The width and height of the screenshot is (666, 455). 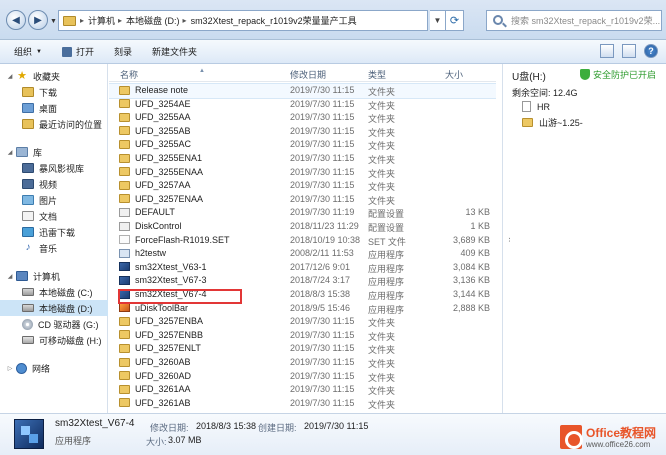 What do you see at coordinates (302, 145) in the screenshot?
I see `file-row: UFD_3255AC 2019/7/30 11:15 文件夹` at bounding box center [302, 145].